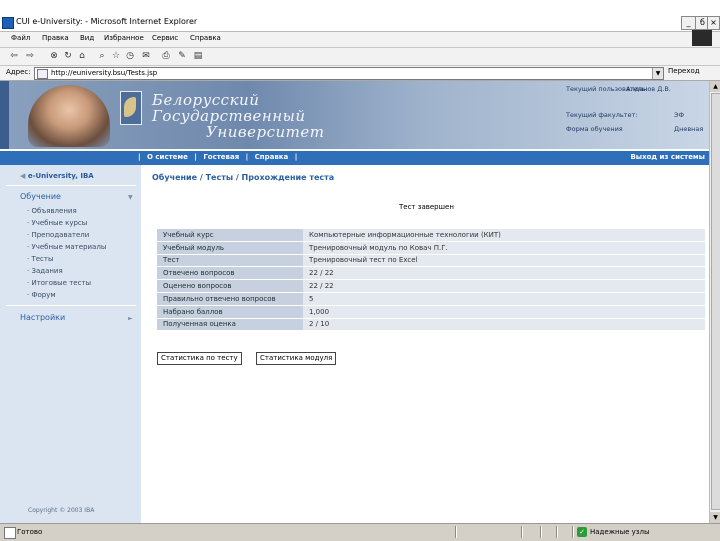 This screenshot has width=720, height=541. What do you see at coordinates (23, 176) in the screenshot?
I see `eu-logo-icon: ◀` at bounding box center [23, 176].